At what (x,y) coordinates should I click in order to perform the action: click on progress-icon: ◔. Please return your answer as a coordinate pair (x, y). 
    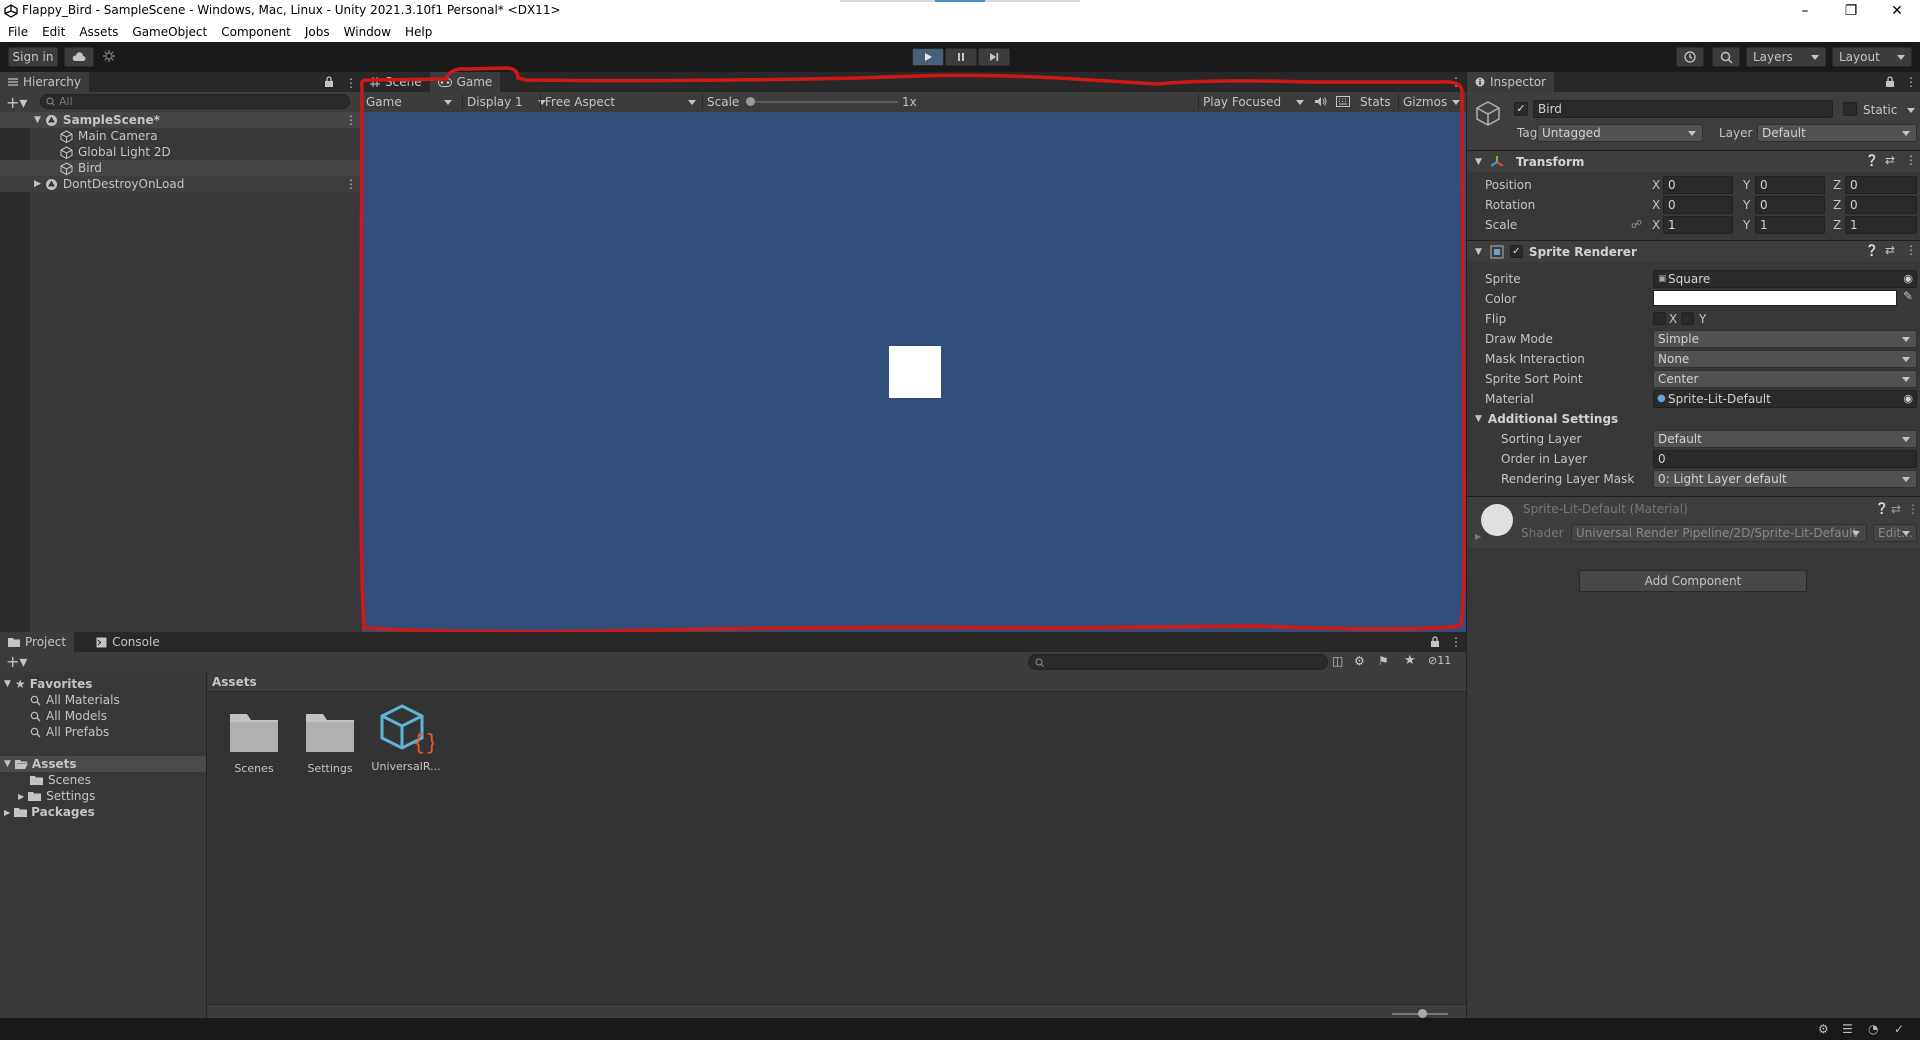
    Looking at the image, I should click on (1873, 1029).